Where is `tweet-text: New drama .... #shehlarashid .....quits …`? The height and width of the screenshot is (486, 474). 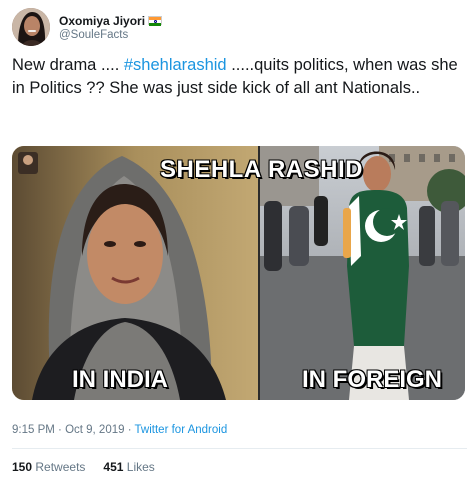
tweet-text: New drama .... #shehlarashid .....quits … is located at coordinates (239, 77).